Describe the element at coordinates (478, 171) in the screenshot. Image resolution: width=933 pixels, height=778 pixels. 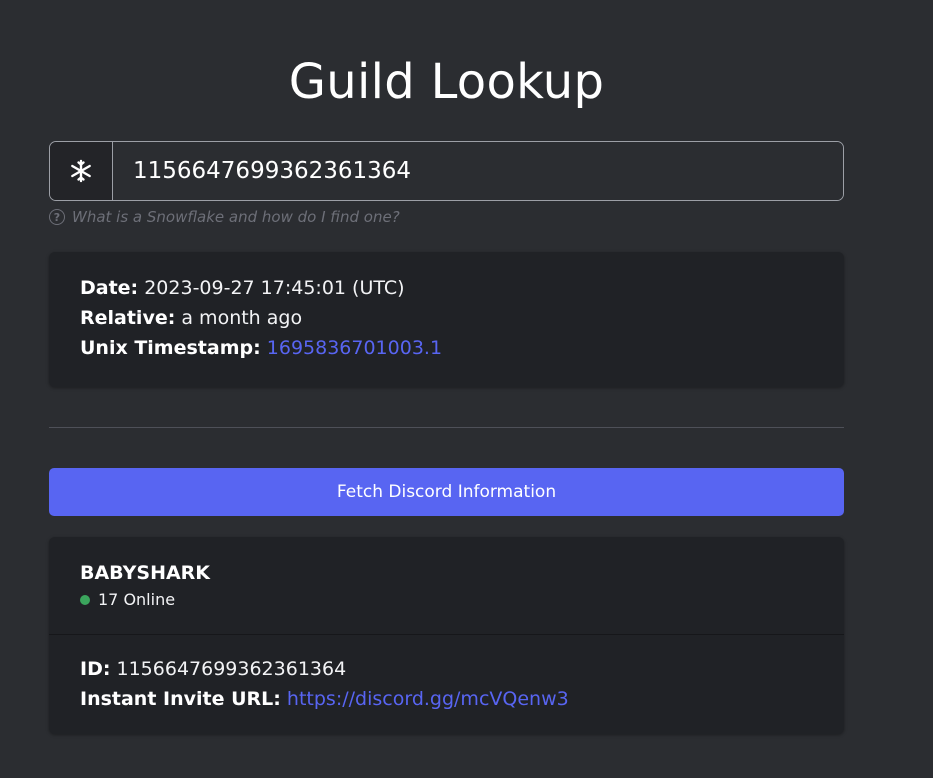
I see `snowflake-input` at that location.